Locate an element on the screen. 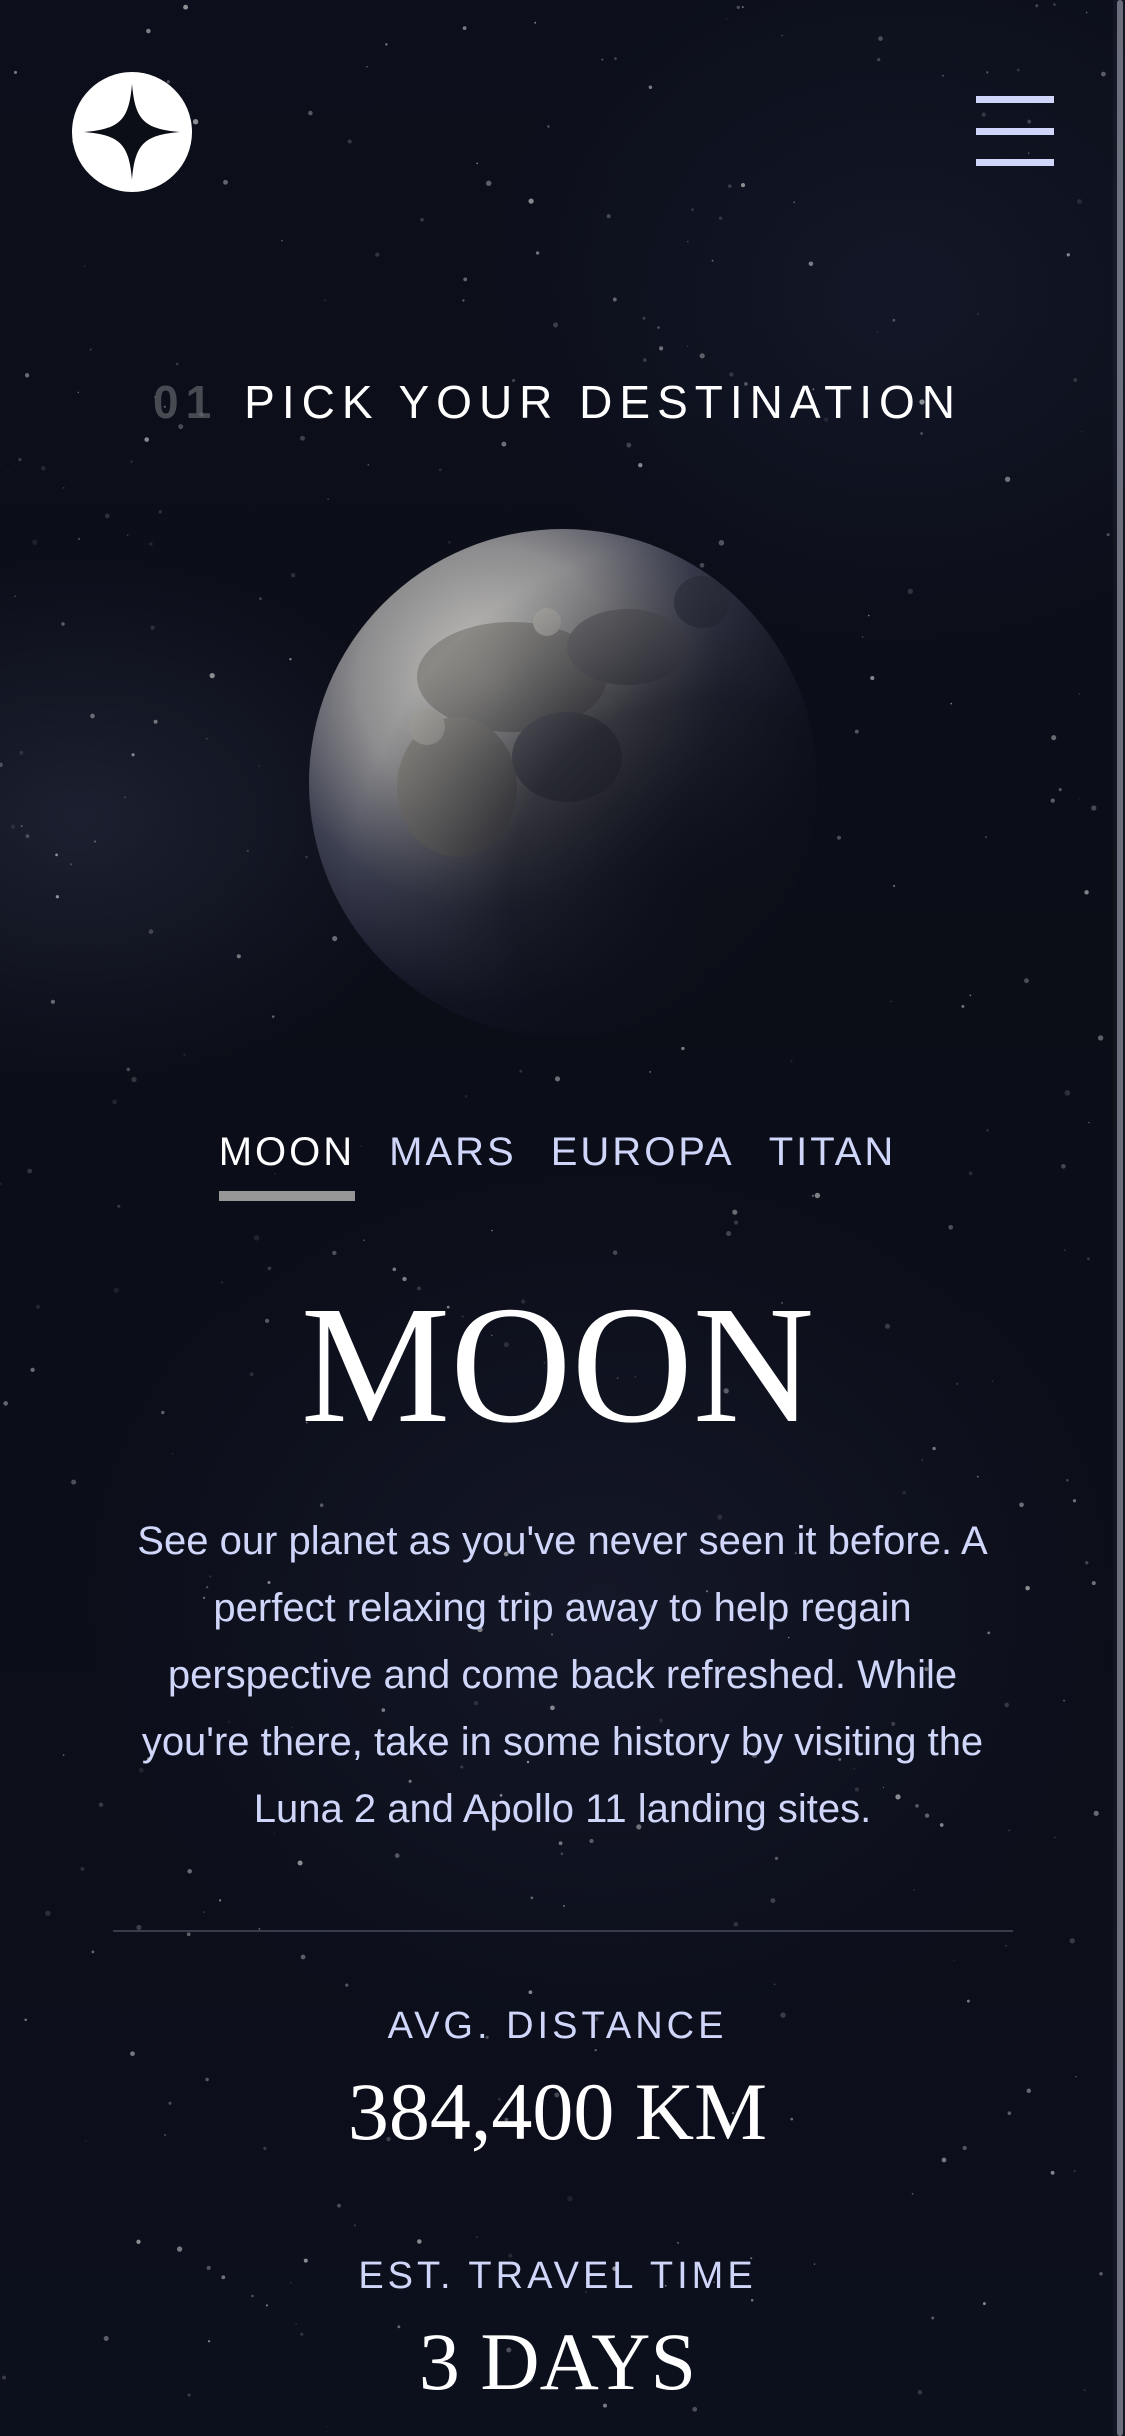 This screenshot has width=1125, height=2436. page-heading: 01 PICK YOUR DESTINATION is located at coordinates (557, 402).